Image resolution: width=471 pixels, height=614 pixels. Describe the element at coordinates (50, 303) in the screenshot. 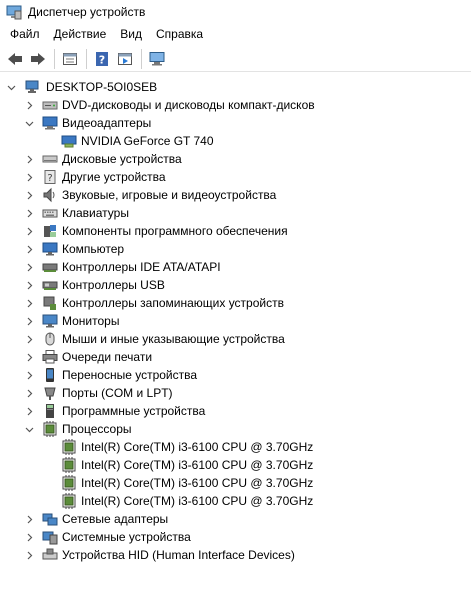

I see `storage-controller-icon` at that location.